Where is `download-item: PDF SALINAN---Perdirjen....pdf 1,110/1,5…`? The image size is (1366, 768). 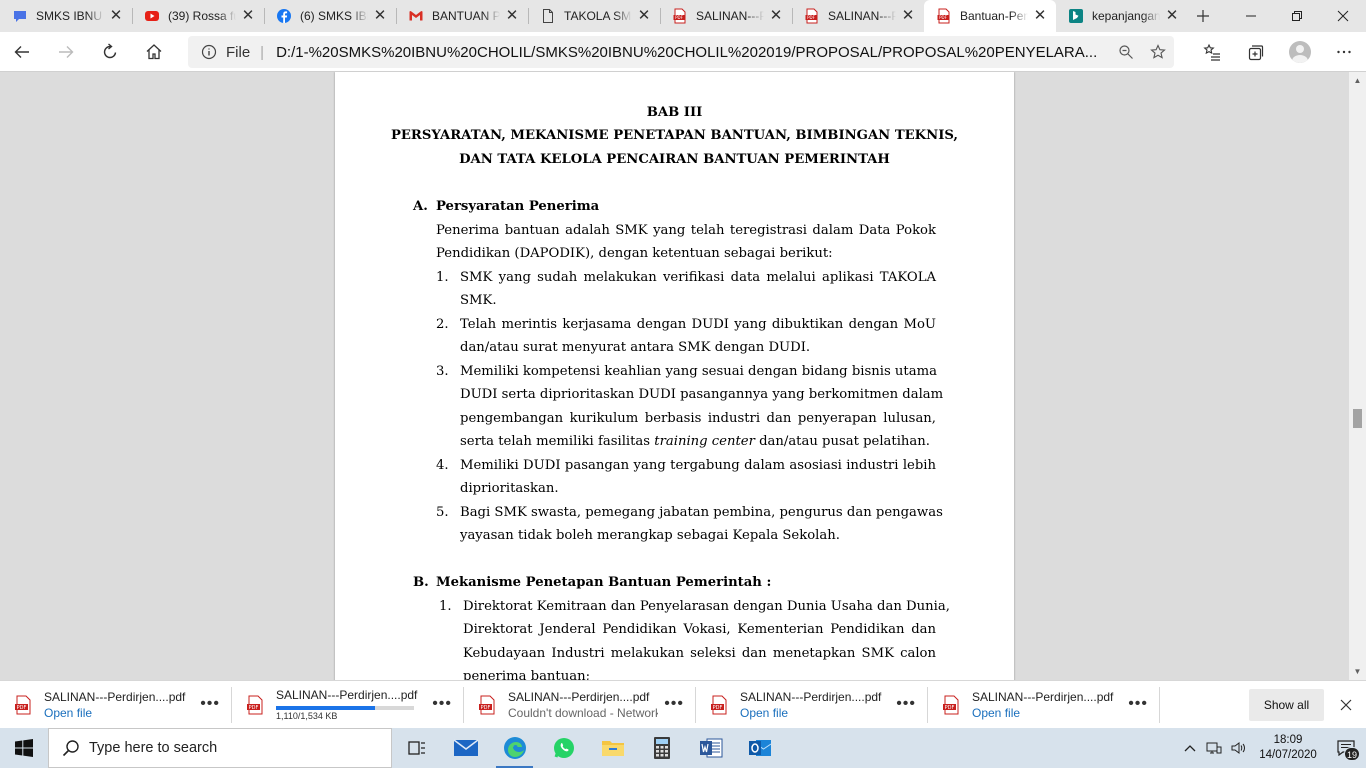
download-item: PDF SALINAN---Perdirjen....pdf 1,110/1,5… is located at coordinates (348, 705).